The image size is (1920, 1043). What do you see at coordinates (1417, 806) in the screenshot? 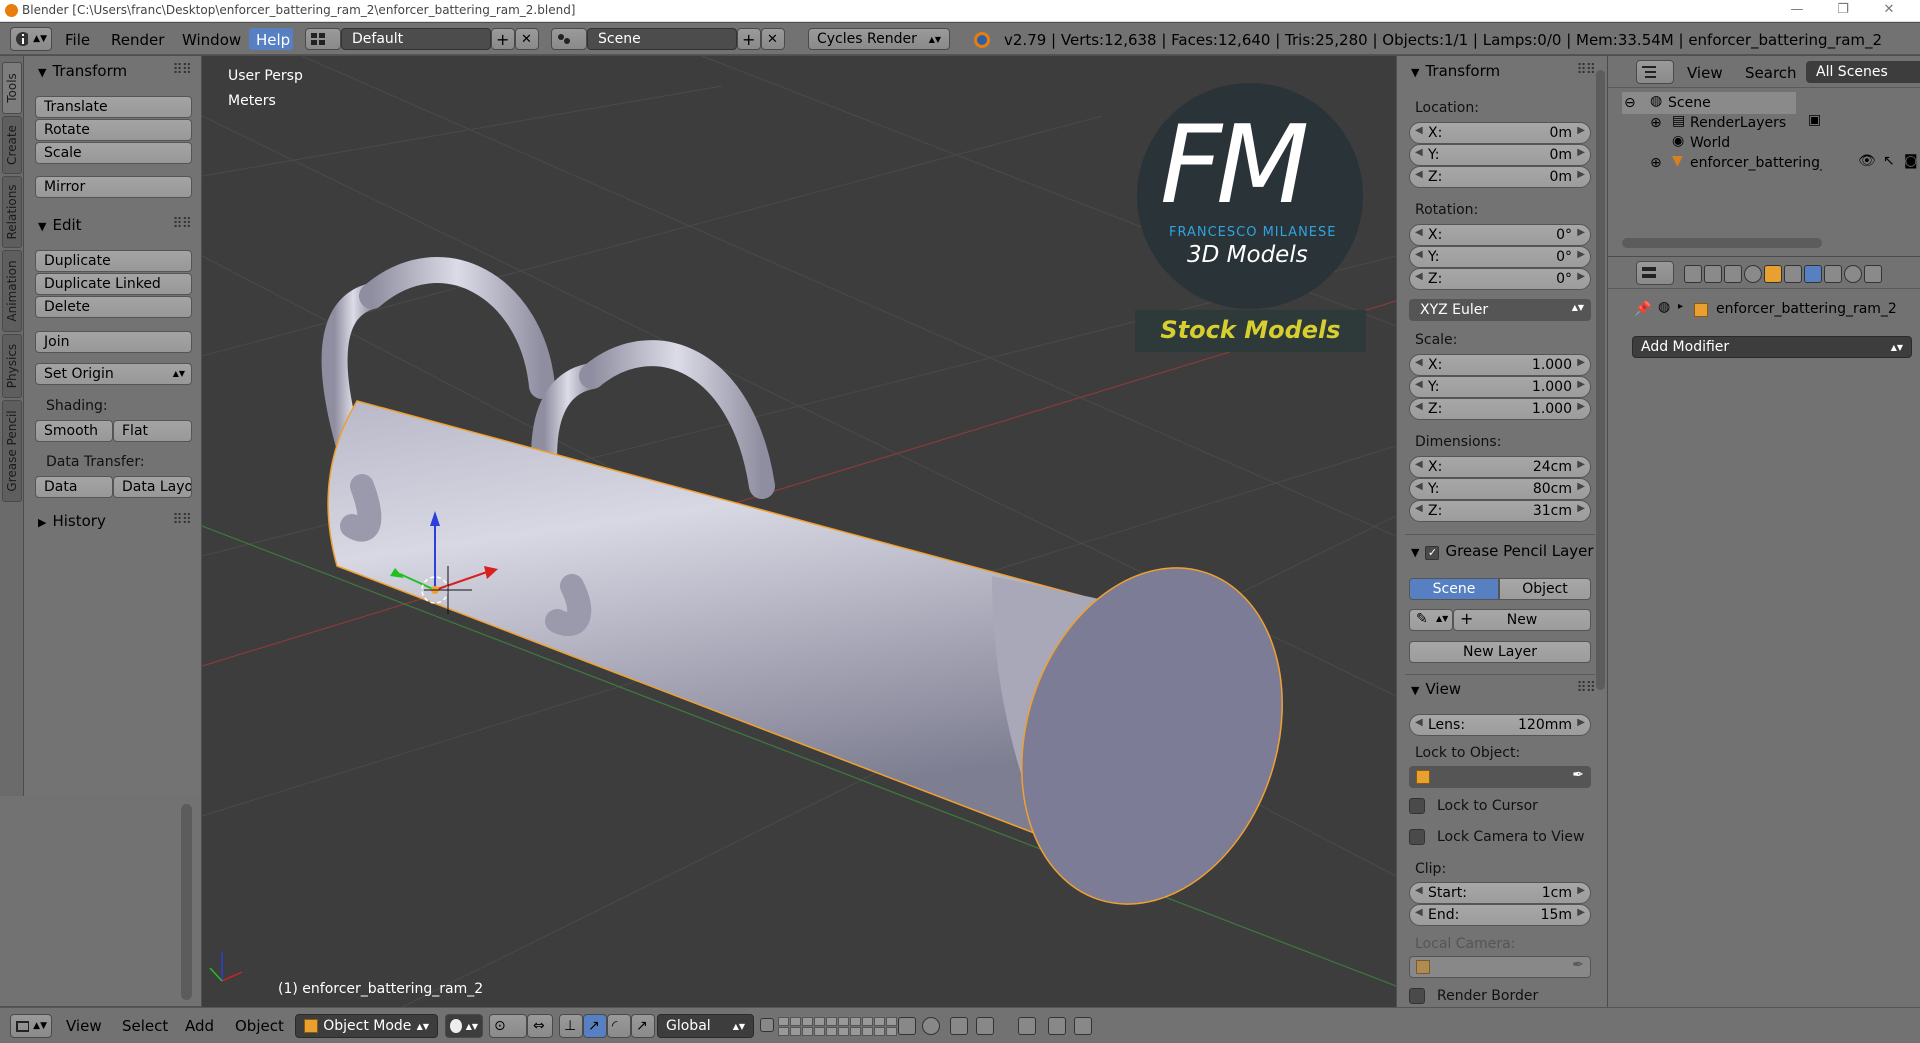
I see `lock-to-cursor-checkbox` at bounding box center [1417, 806].